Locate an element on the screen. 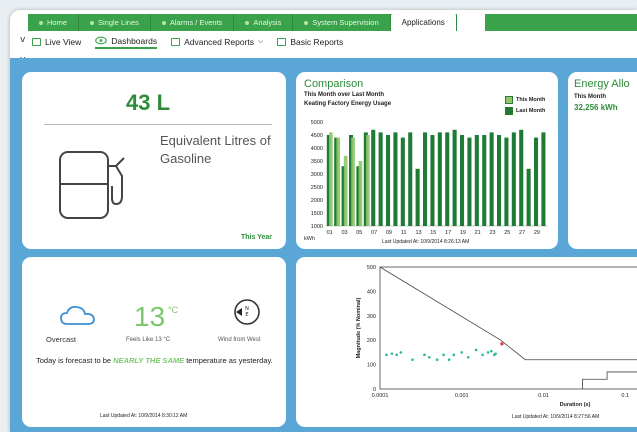 This screenshot has width=637, height=432. subnav-advanced-reports: Advanced Reports ⌵ is located at coordinates (217, 42).